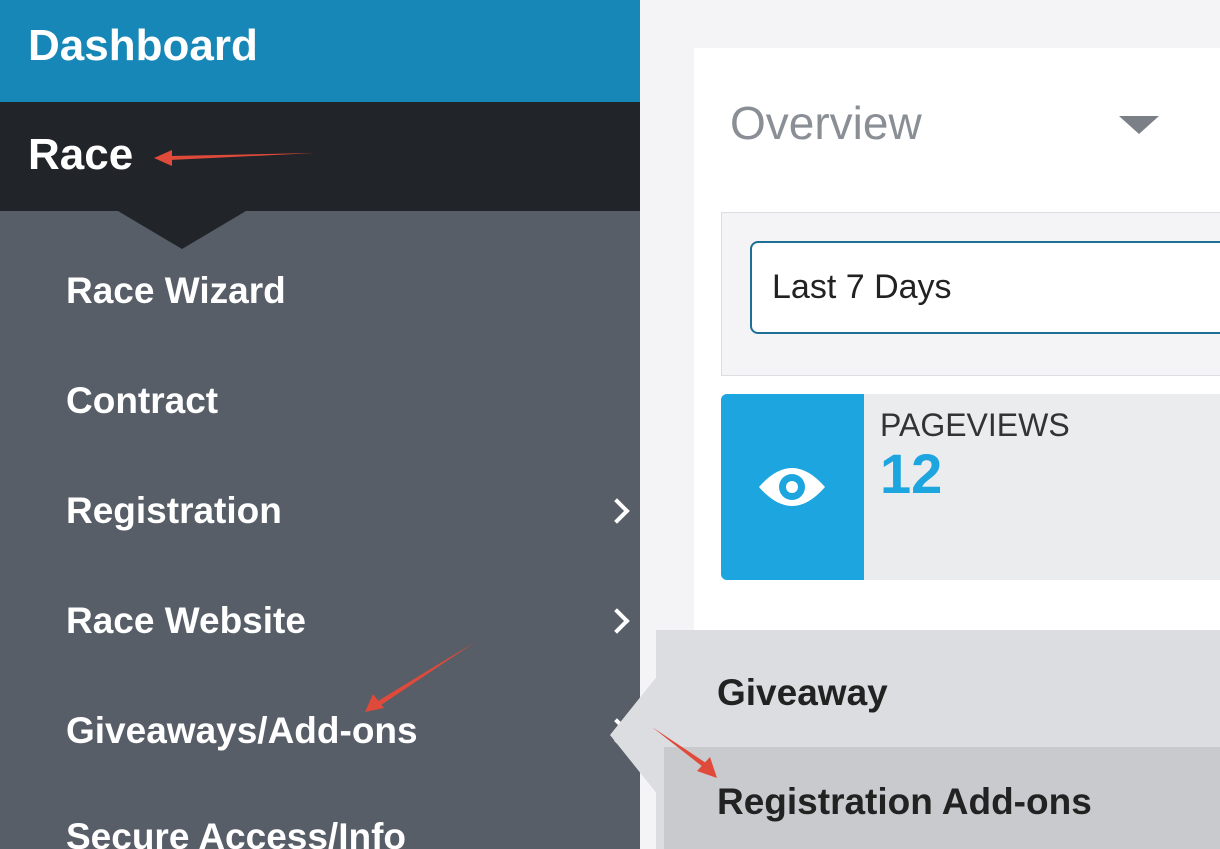  Describe the element at coordinates (320, 511) in the screenshot. I see `sidebar-item-registration: Registration` at that location.